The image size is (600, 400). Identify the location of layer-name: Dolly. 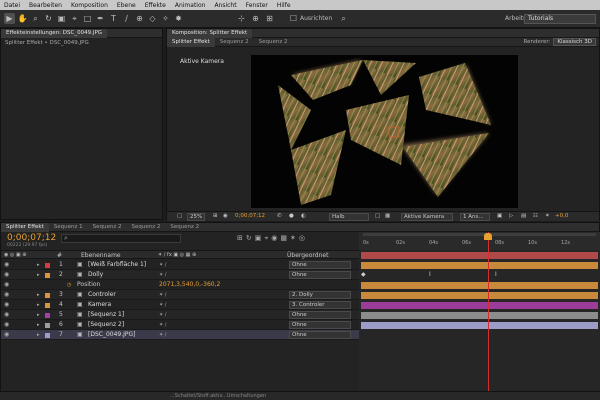
(95, 275).